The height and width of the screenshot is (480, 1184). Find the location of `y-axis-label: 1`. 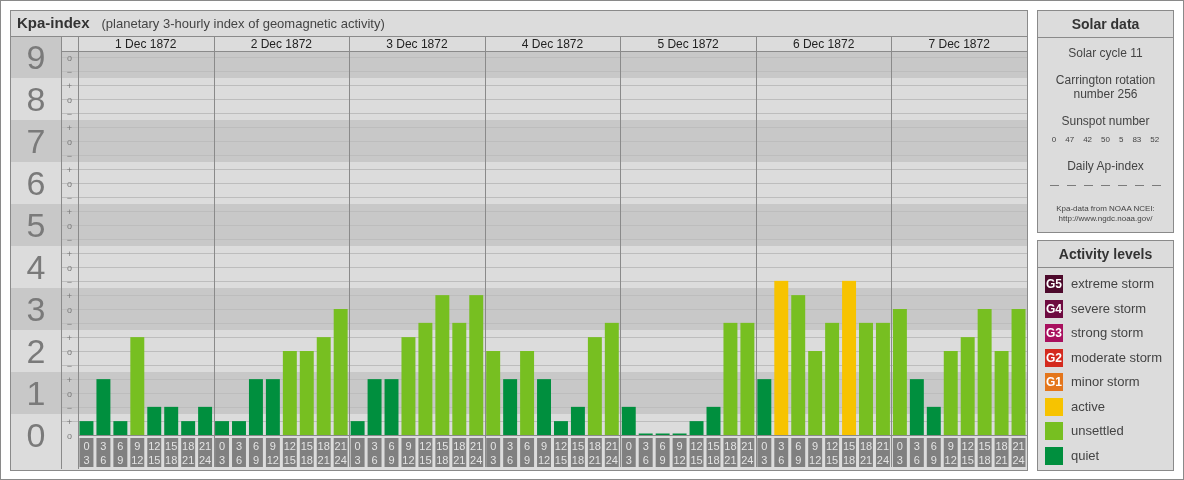

y-axis-label: 1 is located at coordinates (36, 393).